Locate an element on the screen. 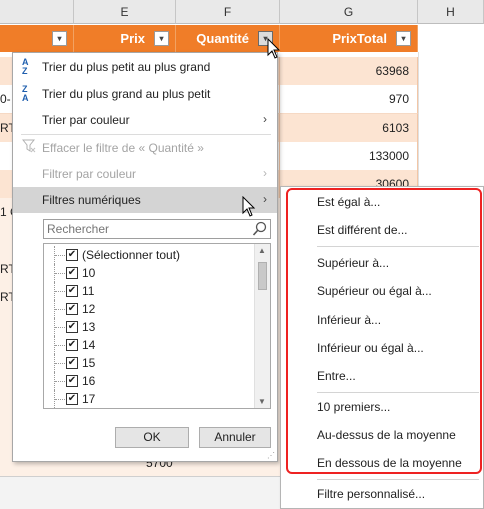 Image resolution: width=484 pixels, height=509 pixels. submenu-separator is located at coordinates (398, 246).